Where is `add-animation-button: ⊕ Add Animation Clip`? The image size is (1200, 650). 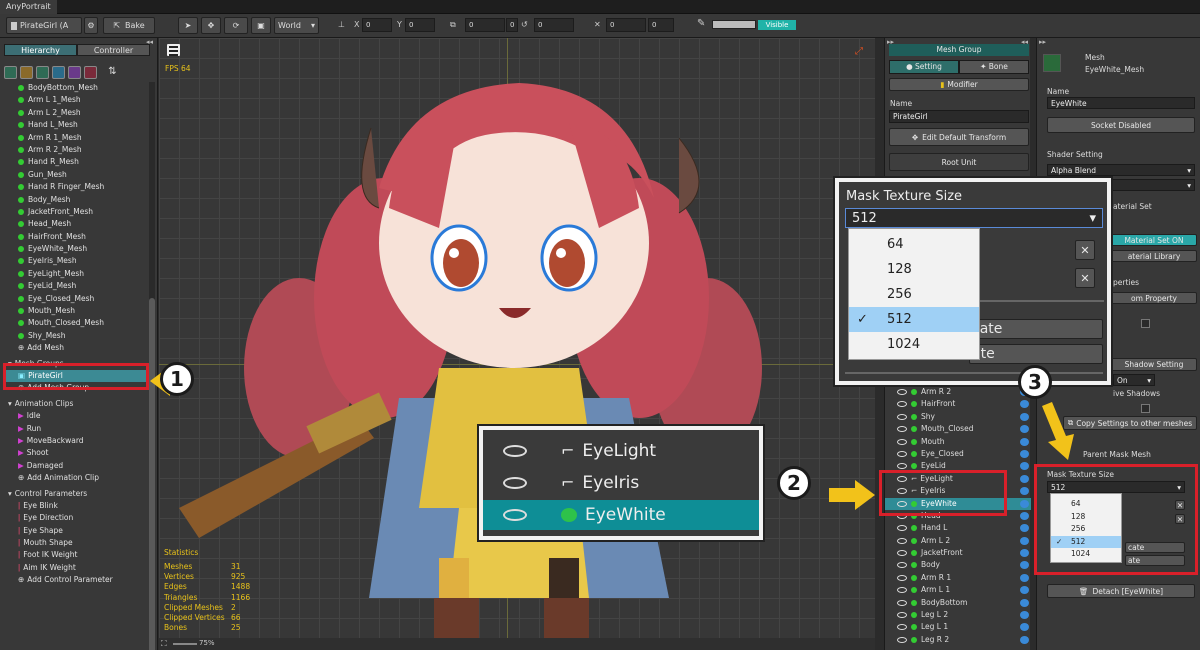
add-animation-button: ⊕ Add Animation Clip is located at coordinates (75, 478).